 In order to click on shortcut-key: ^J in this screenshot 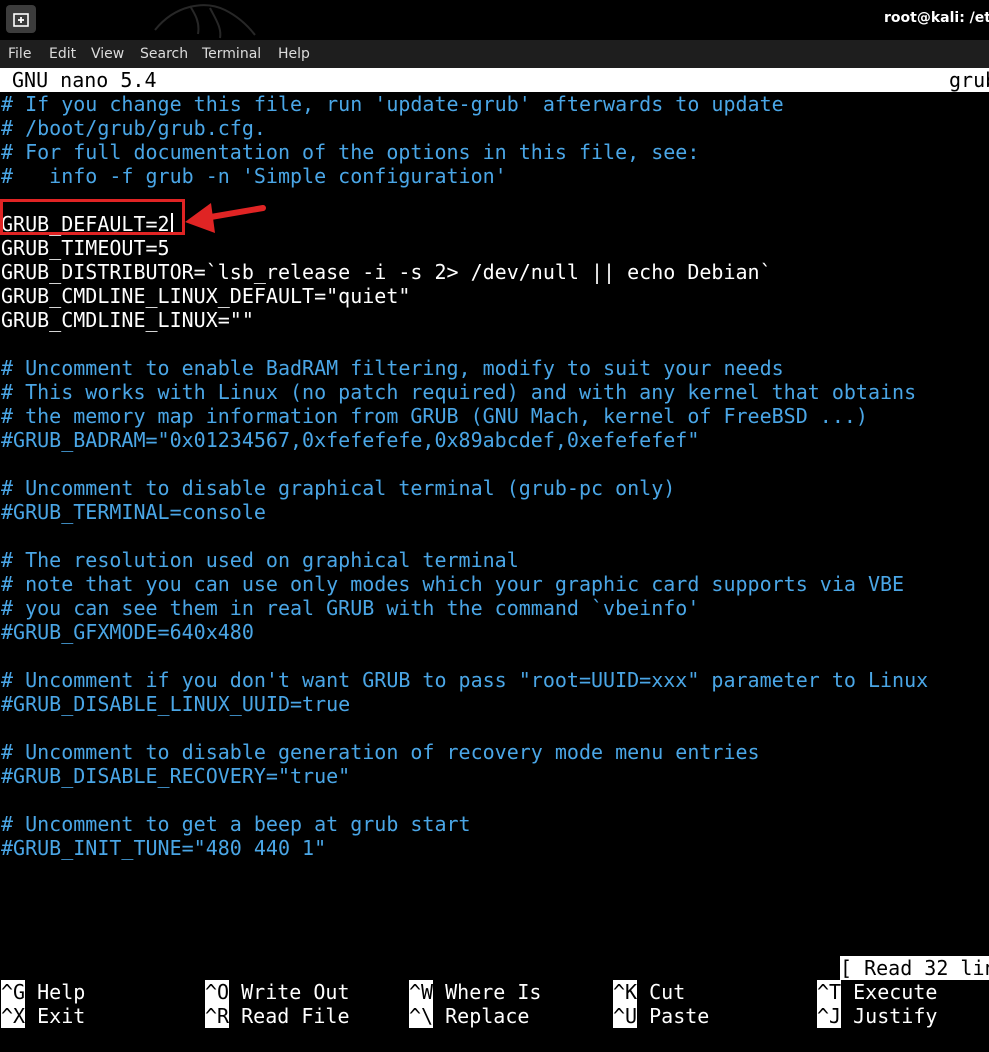, I will do `click(829, 1016)`.